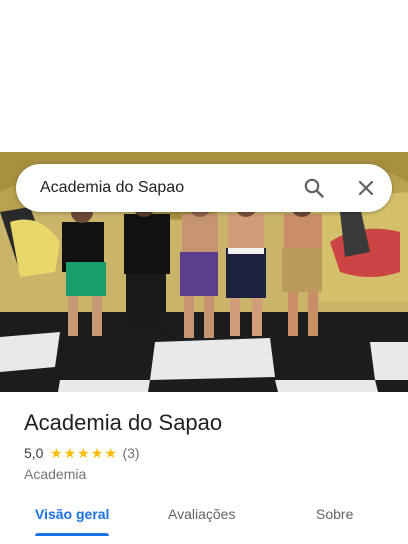  I want to click on rating-row: 5,0 ★ ★ ★ ★ ★ (3), so click(82, 453).